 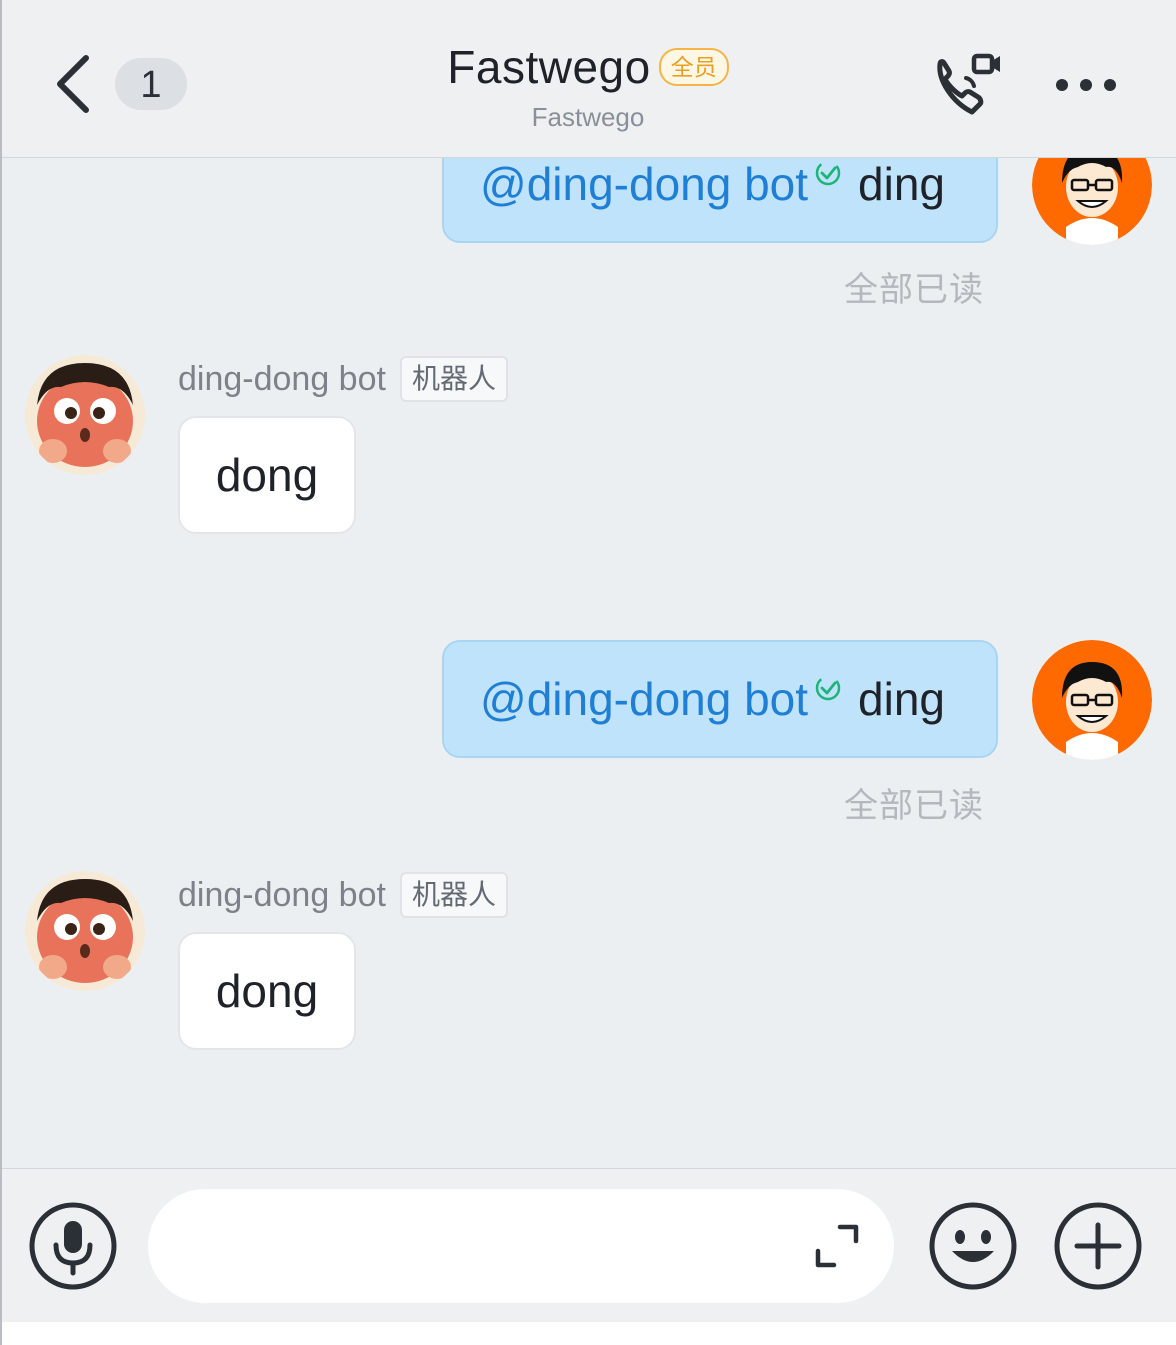 I want to click on bottom-safe-area, so click(x=588, y=1333).